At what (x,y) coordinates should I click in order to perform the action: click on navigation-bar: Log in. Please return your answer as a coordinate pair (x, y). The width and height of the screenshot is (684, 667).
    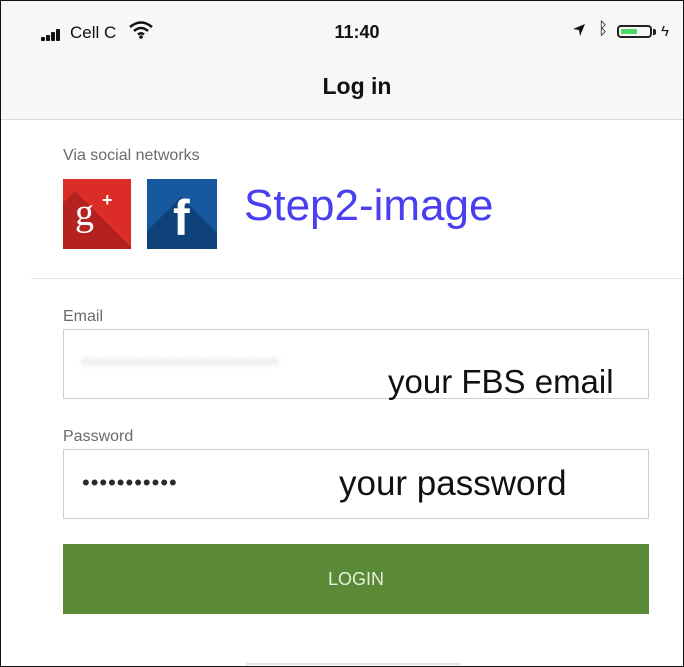
    Looking at the image, I should click on (342, 87).